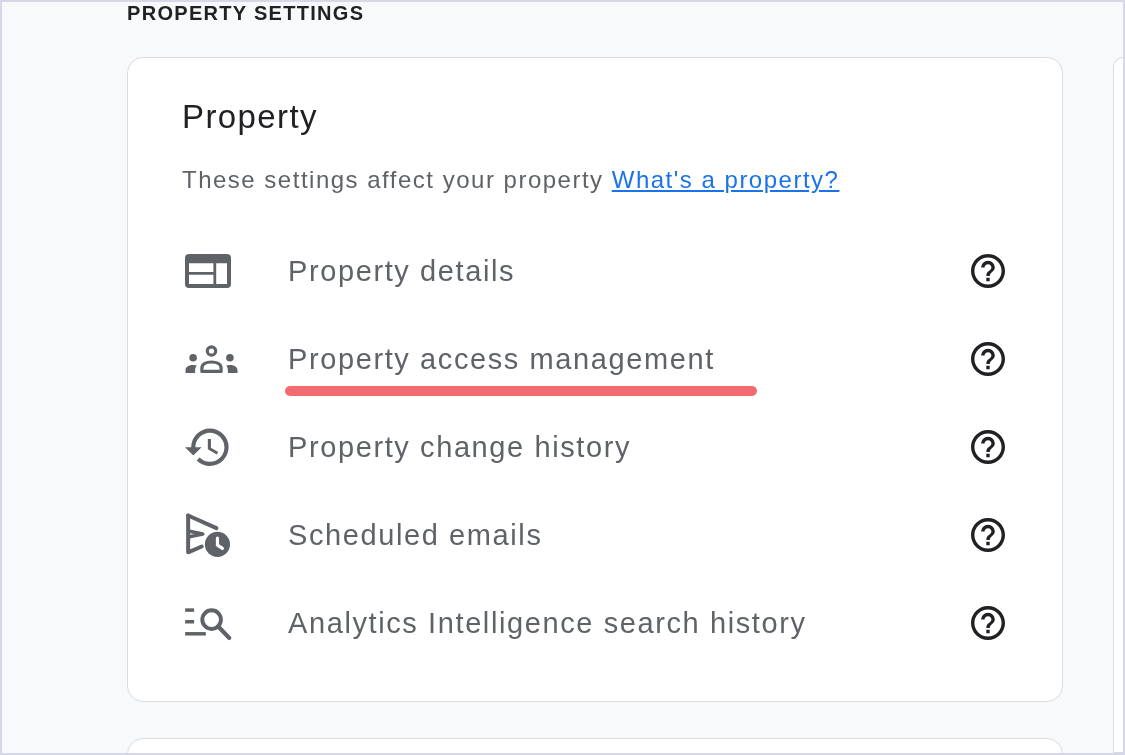 The height and width of the screenshot is (755, 1125). I want to click on settings-link: Property details, so click(402, 271).